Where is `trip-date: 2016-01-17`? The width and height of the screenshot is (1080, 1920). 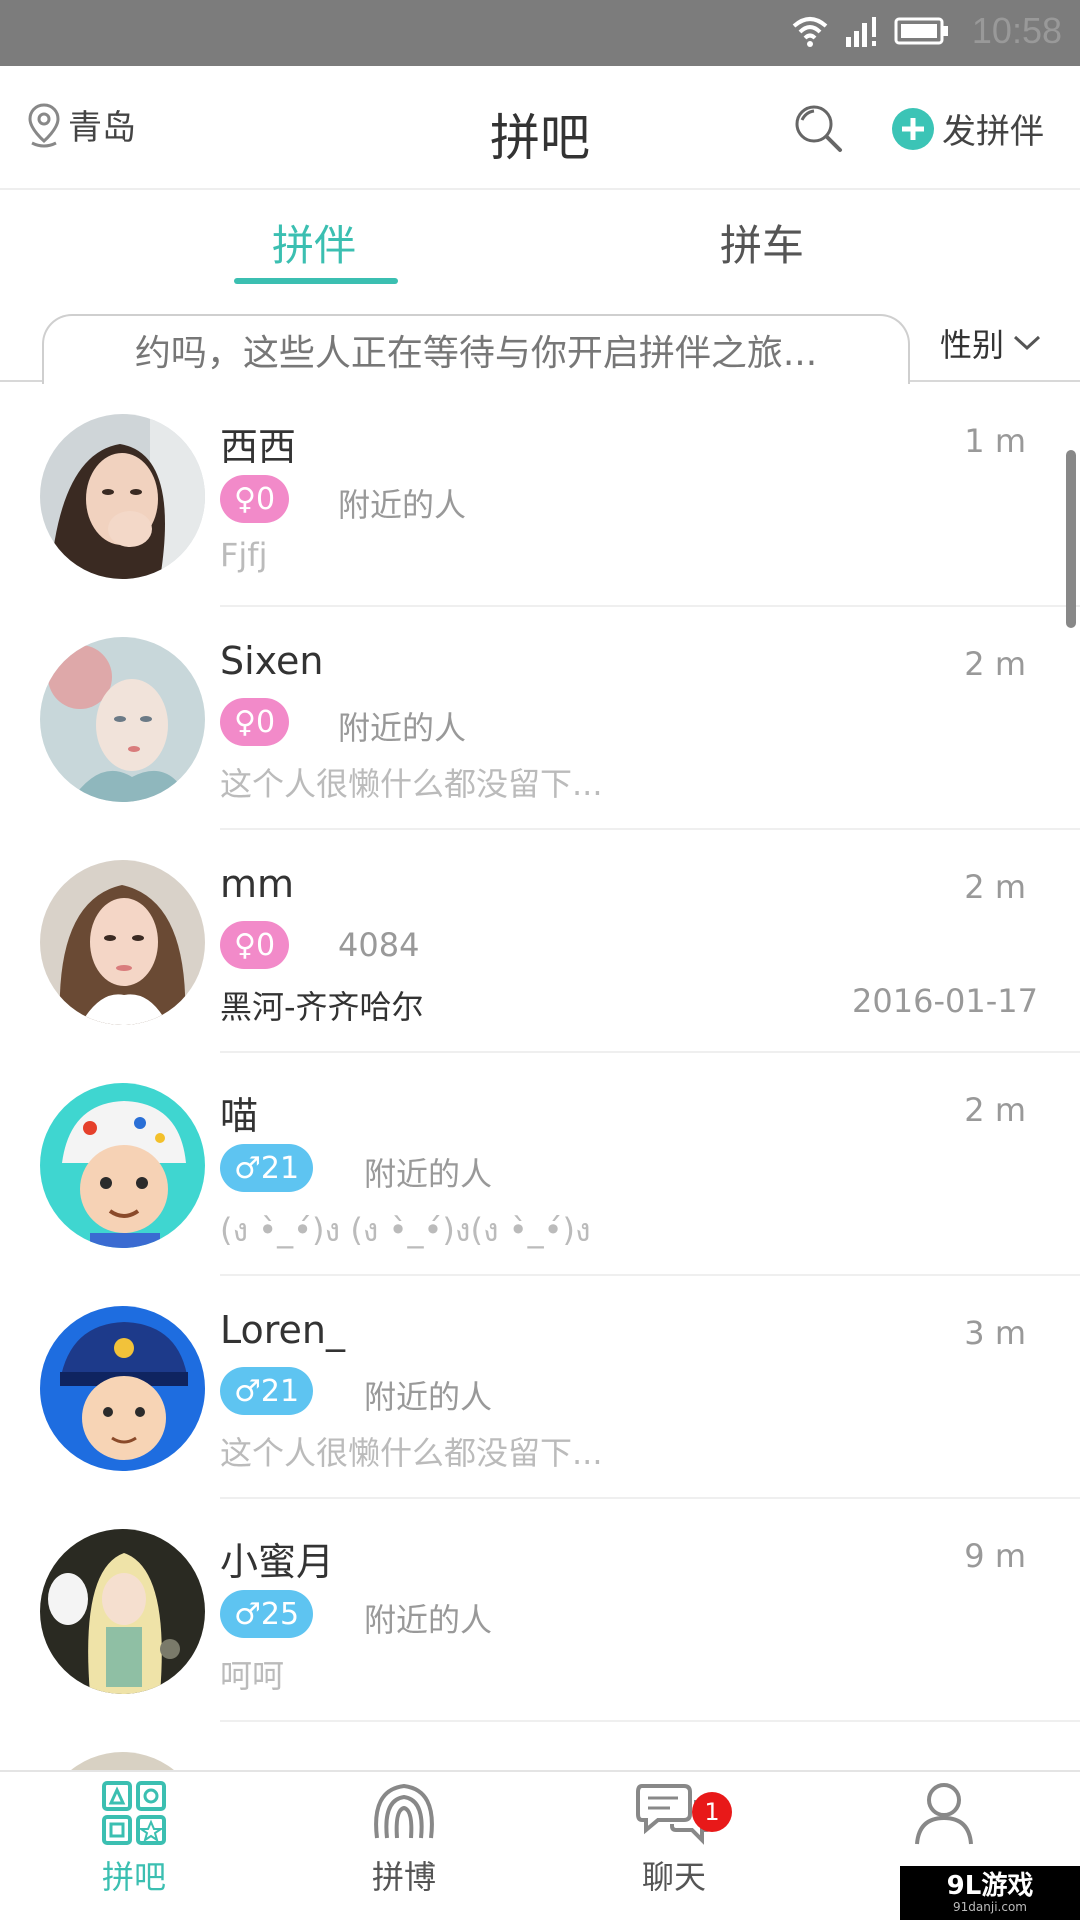
trip-date: 2016-01-17 is located at coordinates (945, 1001).